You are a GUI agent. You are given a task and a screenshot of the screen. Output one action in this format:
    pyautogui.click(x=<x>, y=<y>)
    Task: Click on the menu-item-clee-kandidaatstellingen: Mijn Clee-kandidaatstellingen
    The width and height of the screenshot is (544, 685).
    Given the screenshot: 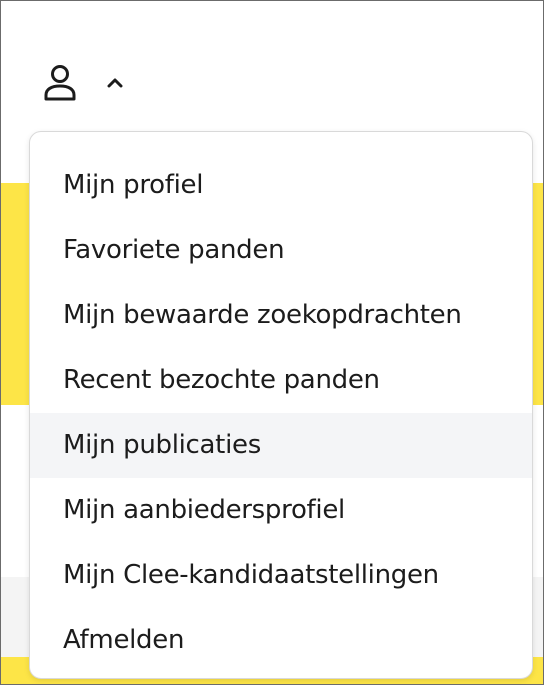 What is the action you would take?
    pyautogui.click(x=281, y=575)
    